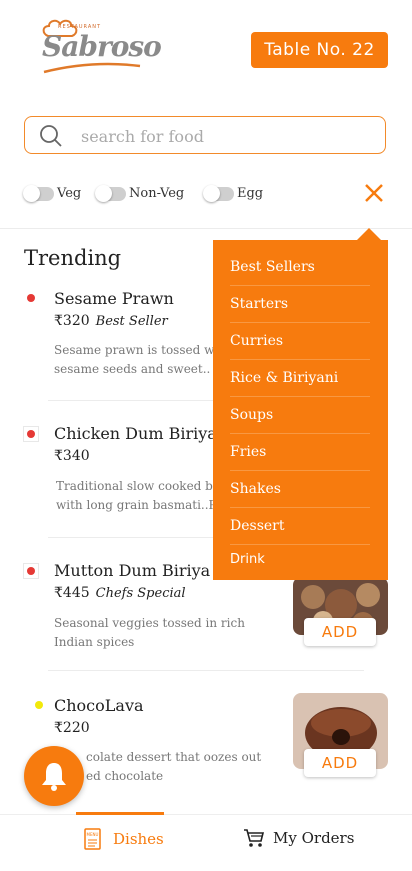  I want to click on menu-item-soups: Soups, so click(300, 415).